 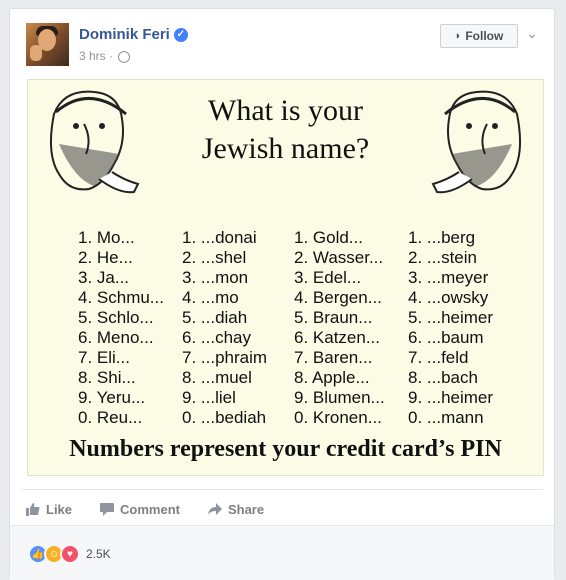 What do you see at coordinates (210, 297) in the screenshot?
I see `name-entry: 4. ...mo` at bounding box center [210, 297].